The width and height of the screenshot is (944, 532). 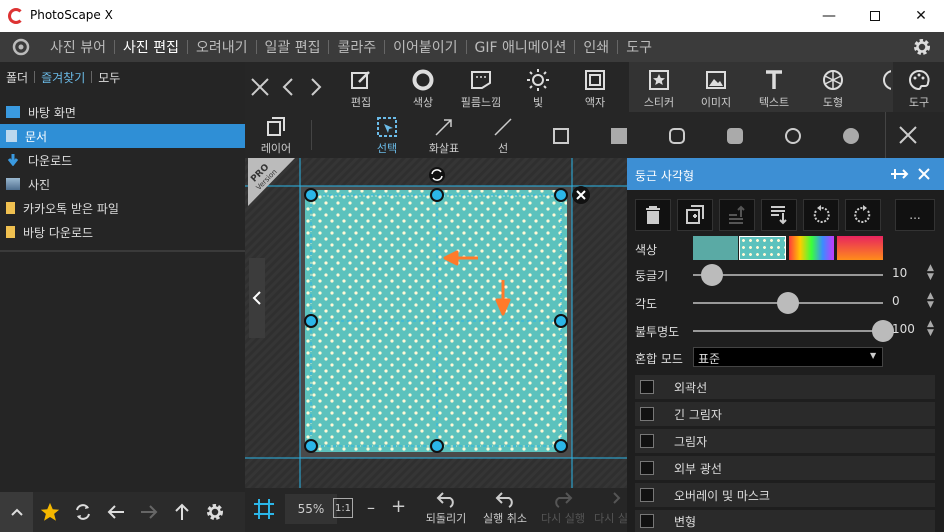 I want to click on collapse-up-icon, so click(x=16, y=512).